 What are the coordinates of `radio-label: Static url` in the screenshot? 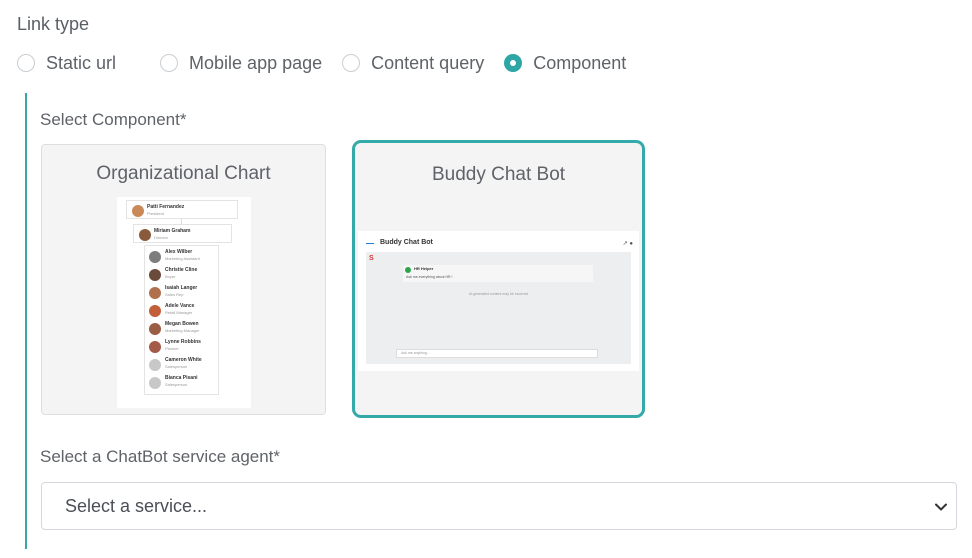 It's located at (81, 62).